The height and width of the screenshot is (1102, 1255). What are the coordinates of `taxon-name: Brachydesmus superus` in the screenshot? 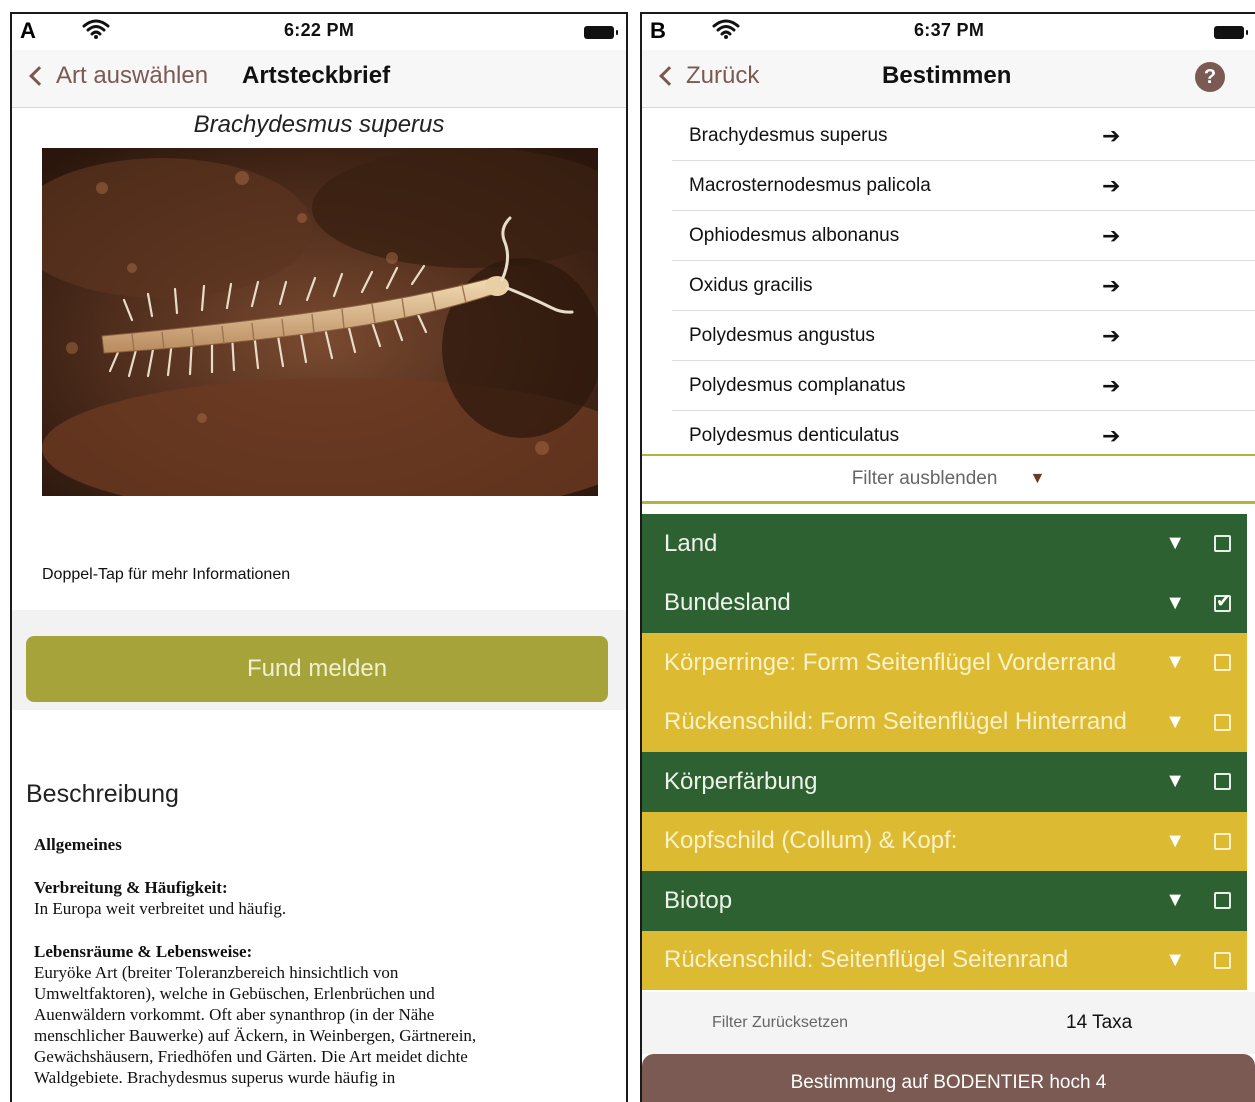 It's located at (788, 135).